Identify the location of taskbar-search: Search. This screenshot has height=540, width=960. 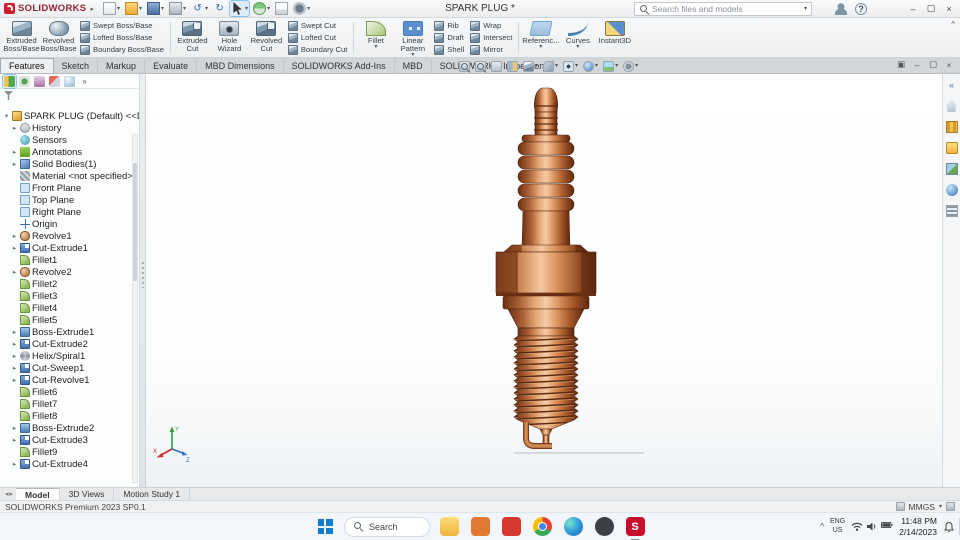
(387, 526).